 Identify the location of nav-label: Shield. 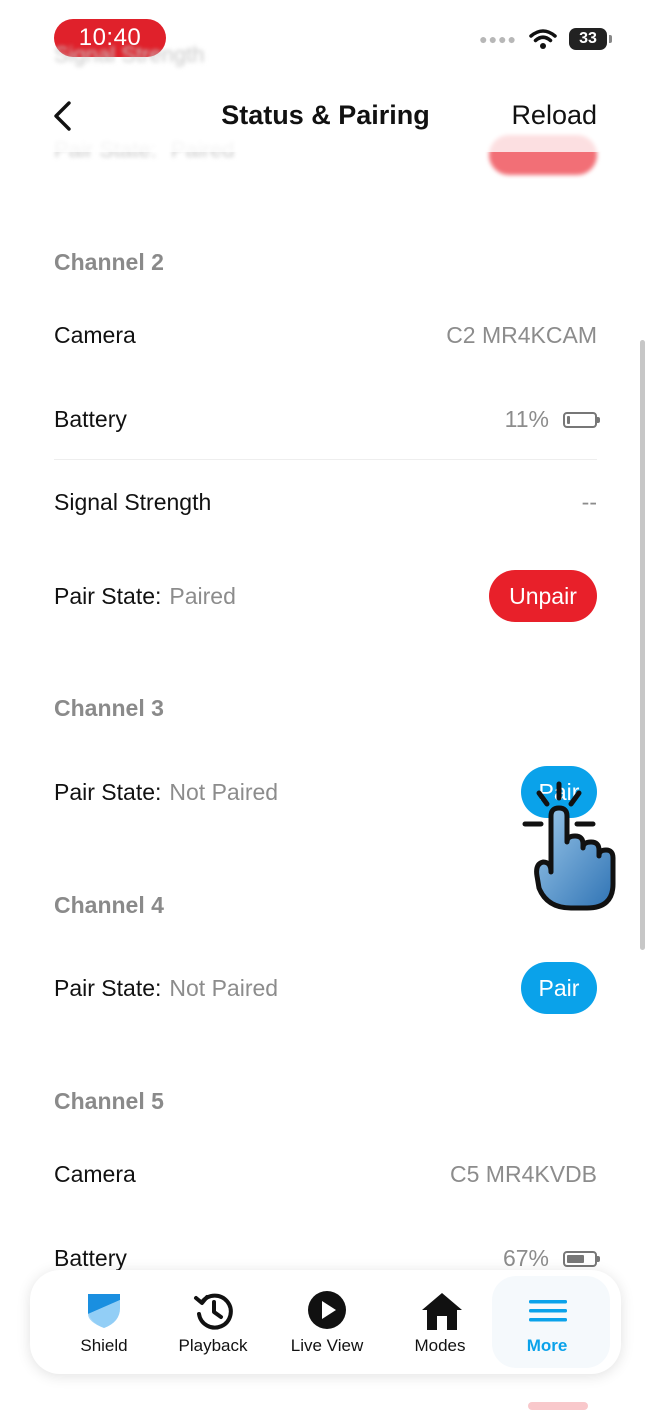
(104, 1345).